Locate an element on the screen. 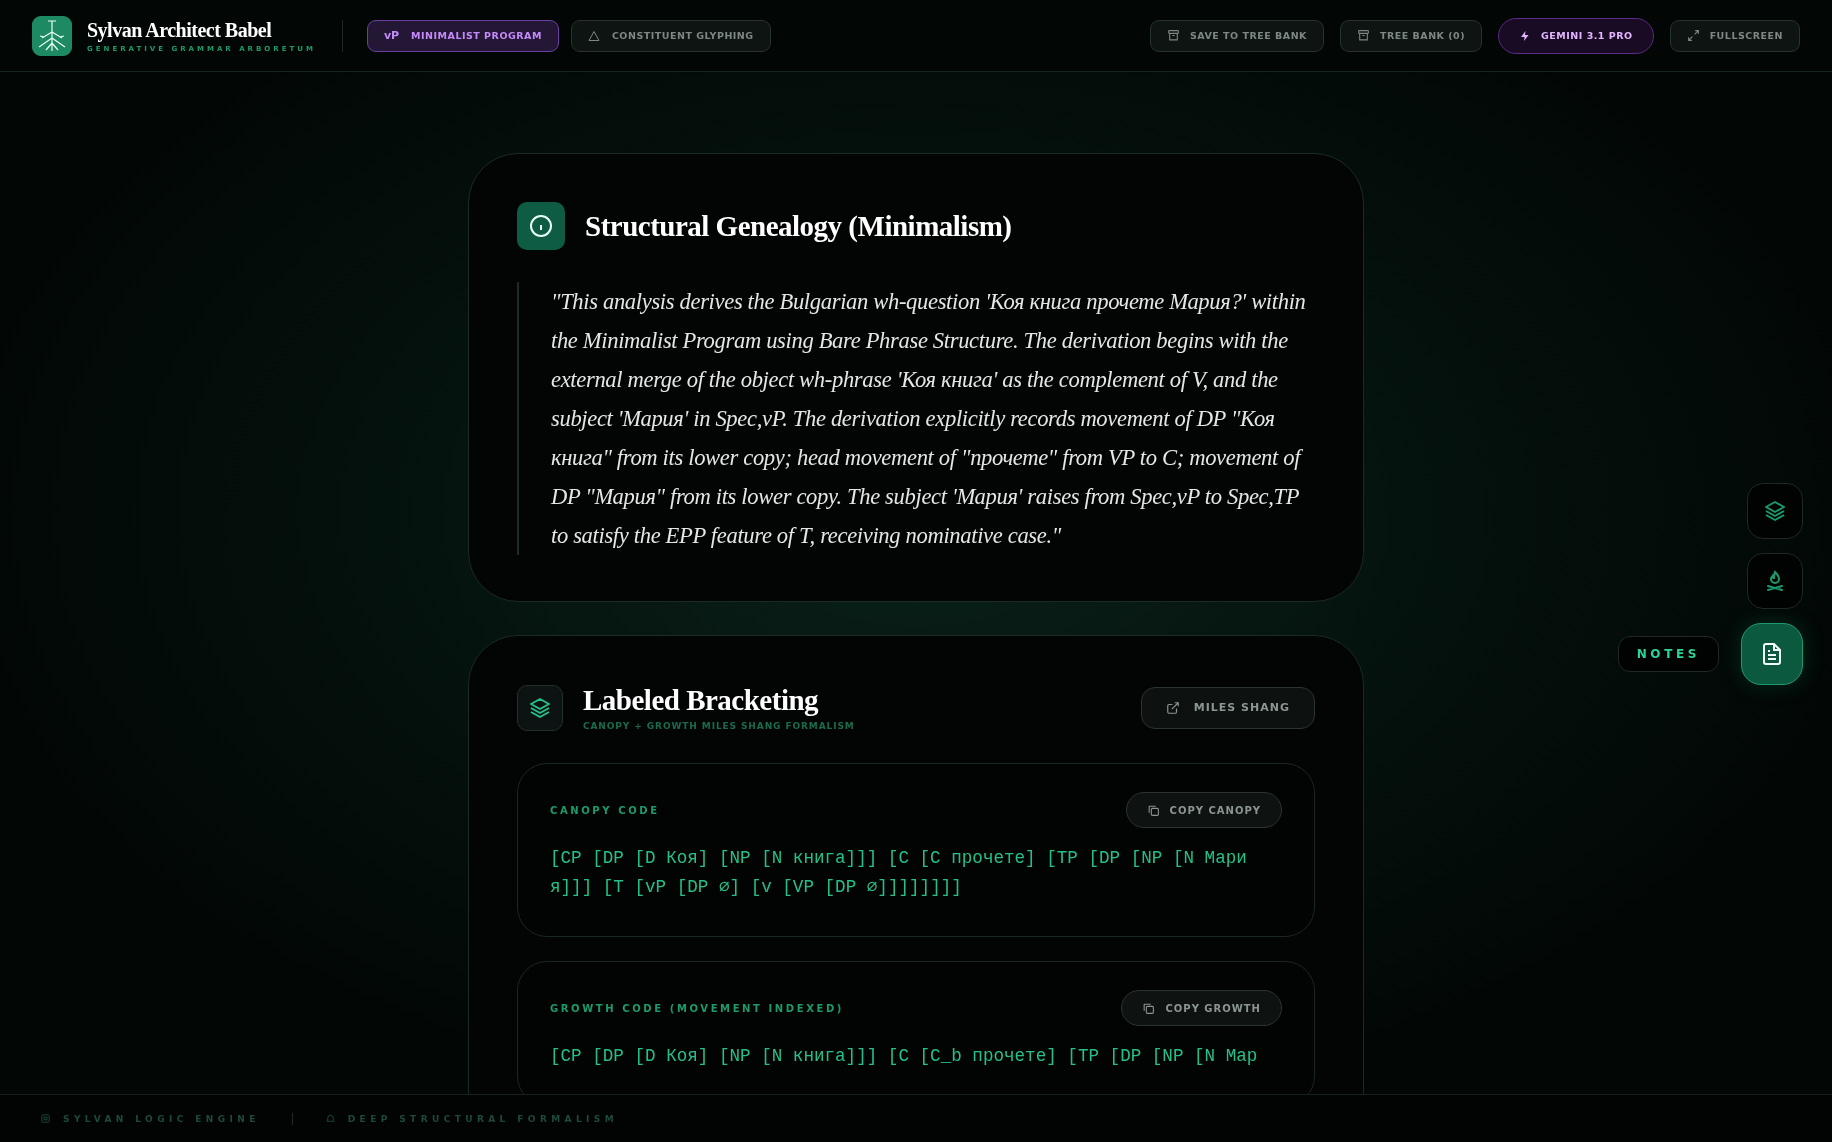 The image size is (1832, 1142). fullscreen-button: FULLSCREEN is located at coordinates (1734, 35).